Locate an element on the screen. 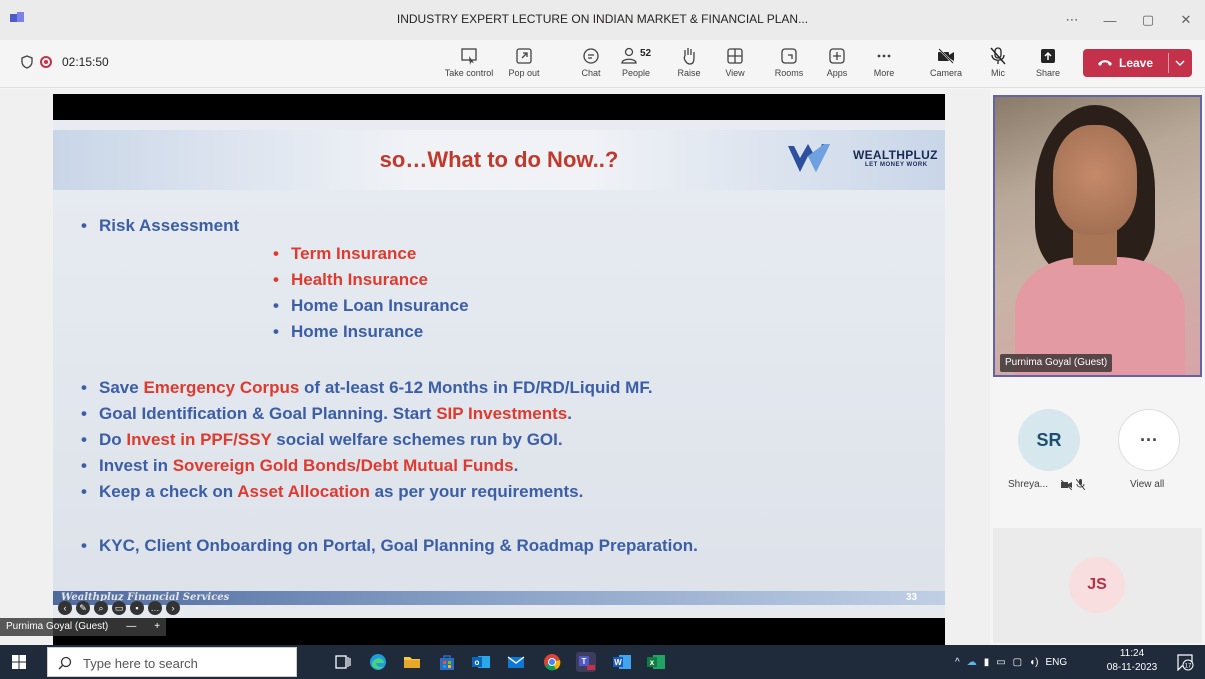 Image resolution: width=1205 pixels, height=679 pixels. onedrive-icon: ☁ is located at coordinates (972, 662).